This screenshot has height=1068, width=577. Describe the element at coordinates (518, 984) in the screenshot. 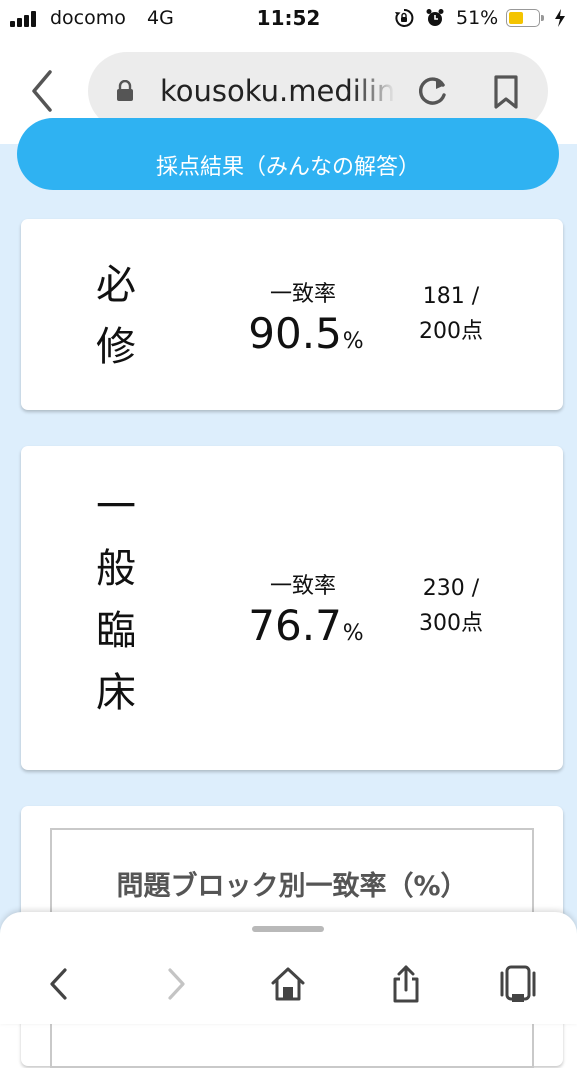

I see `tabs-icon` at that location.